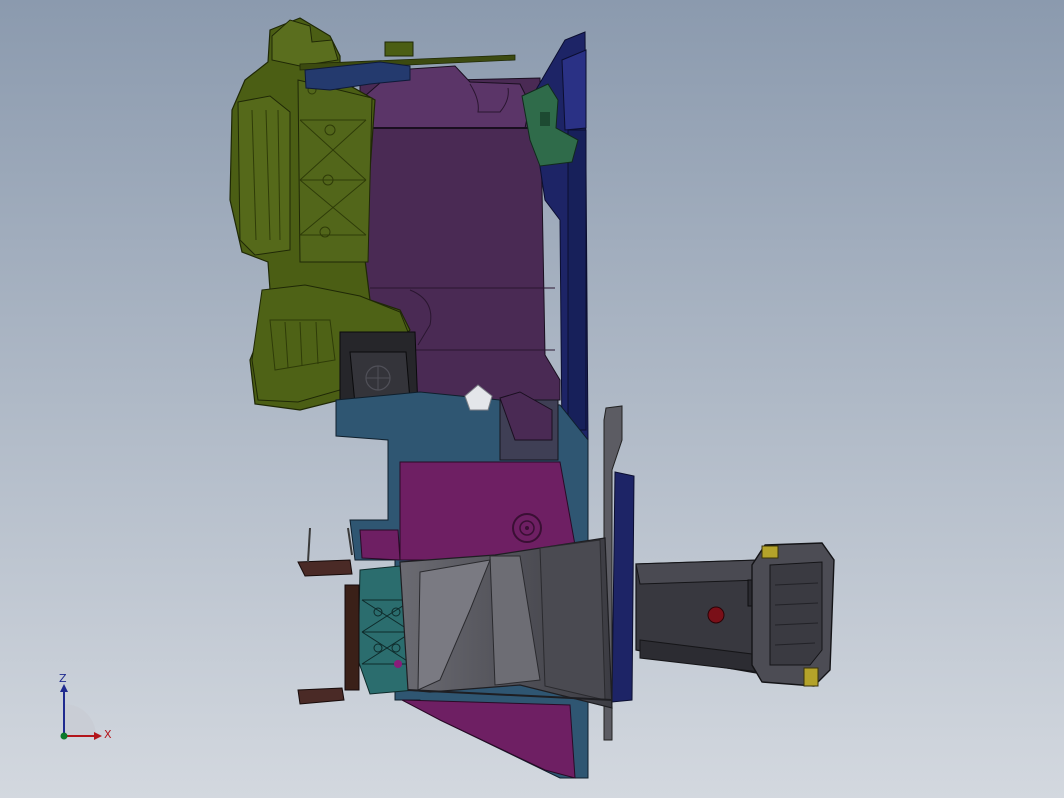  I want to click on lower-housing-cavity, so click(487, 511).